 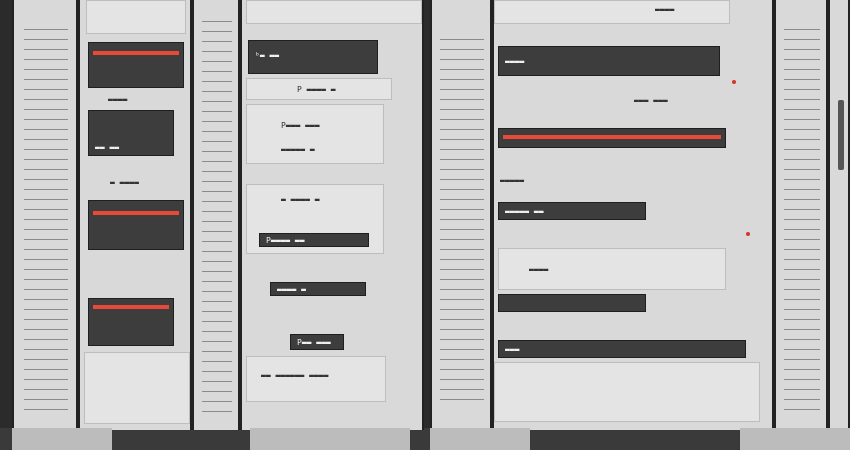 I want to click on module-display: P▬▬▬▬ ▬▬, so click(x=285, y=240).